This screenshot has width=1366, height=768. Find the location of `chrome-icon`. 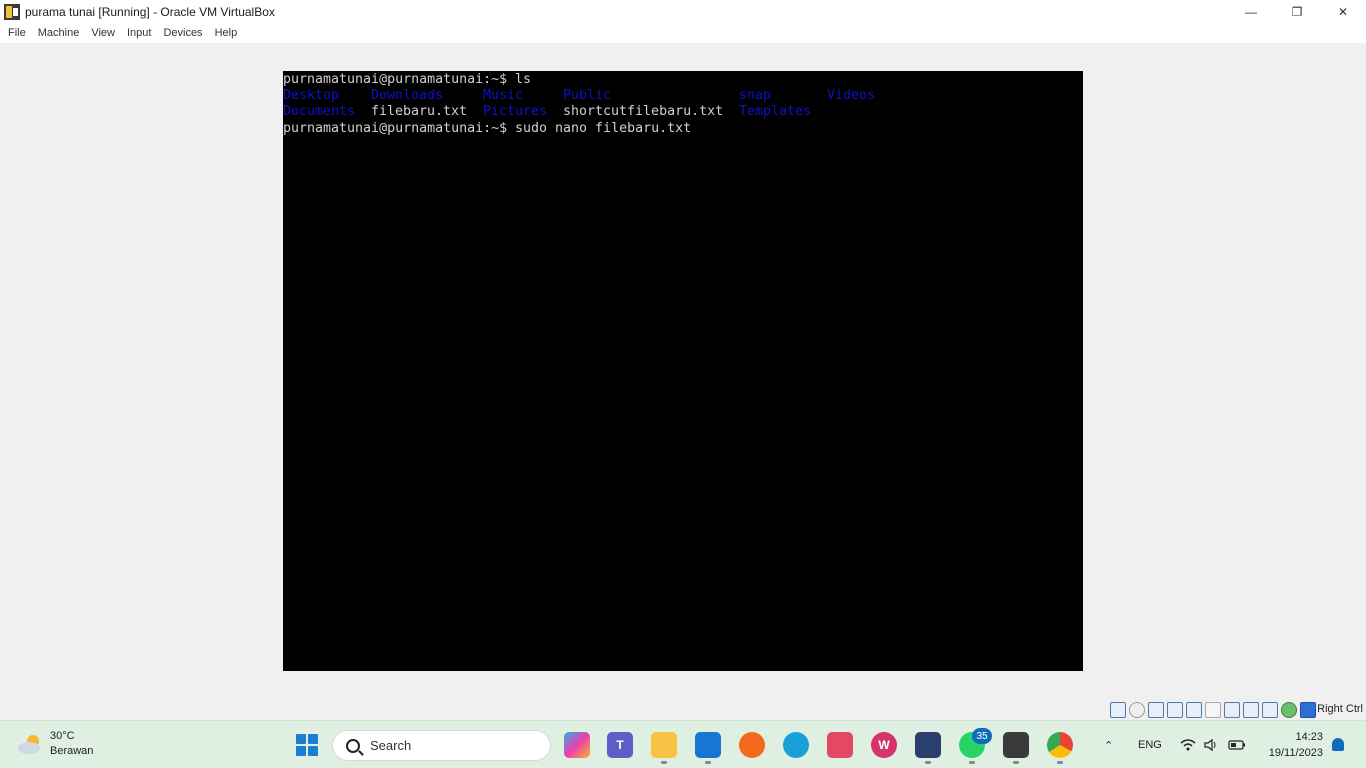

chrome-icon is located at coordinates (1060, 745).